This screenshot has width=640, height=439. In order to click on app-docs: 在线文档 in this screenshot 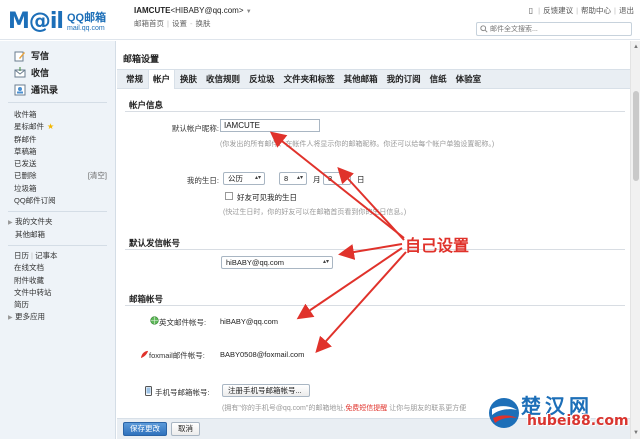, I will do `click(61, 268)`.